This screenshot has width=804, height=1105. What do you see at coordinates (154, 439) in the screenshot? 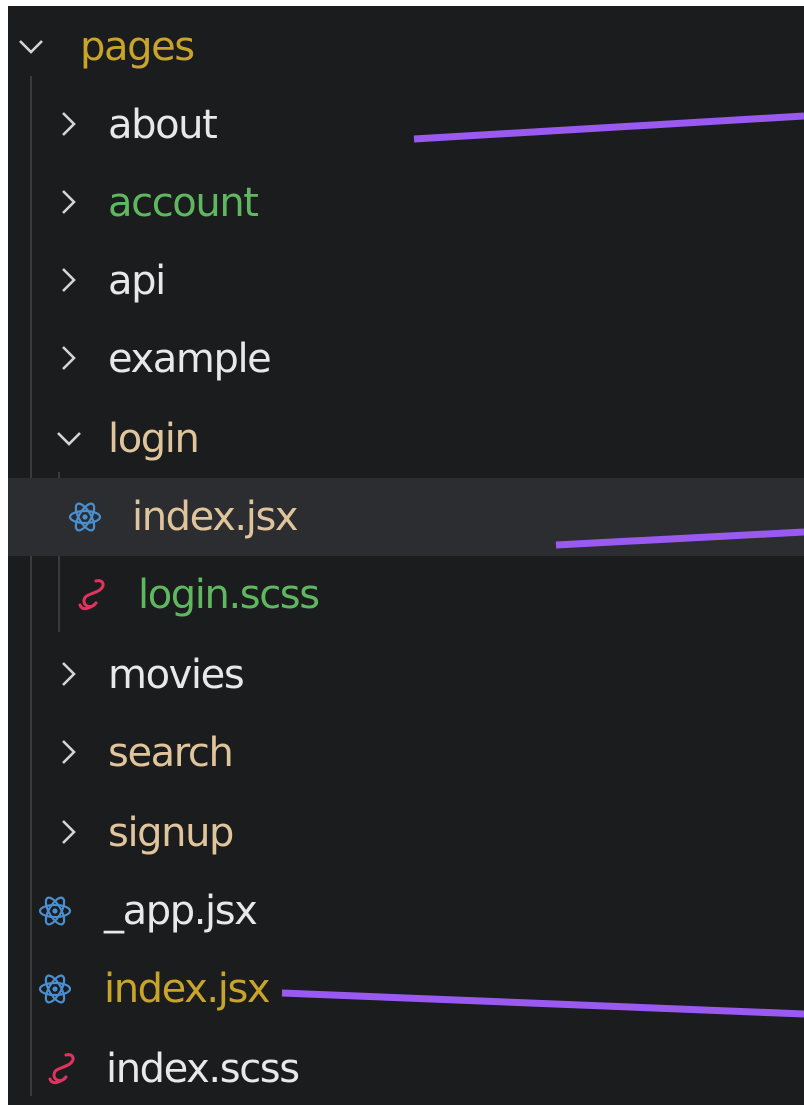
I see `tree-item-label: login` at bounding box center [154, 439].